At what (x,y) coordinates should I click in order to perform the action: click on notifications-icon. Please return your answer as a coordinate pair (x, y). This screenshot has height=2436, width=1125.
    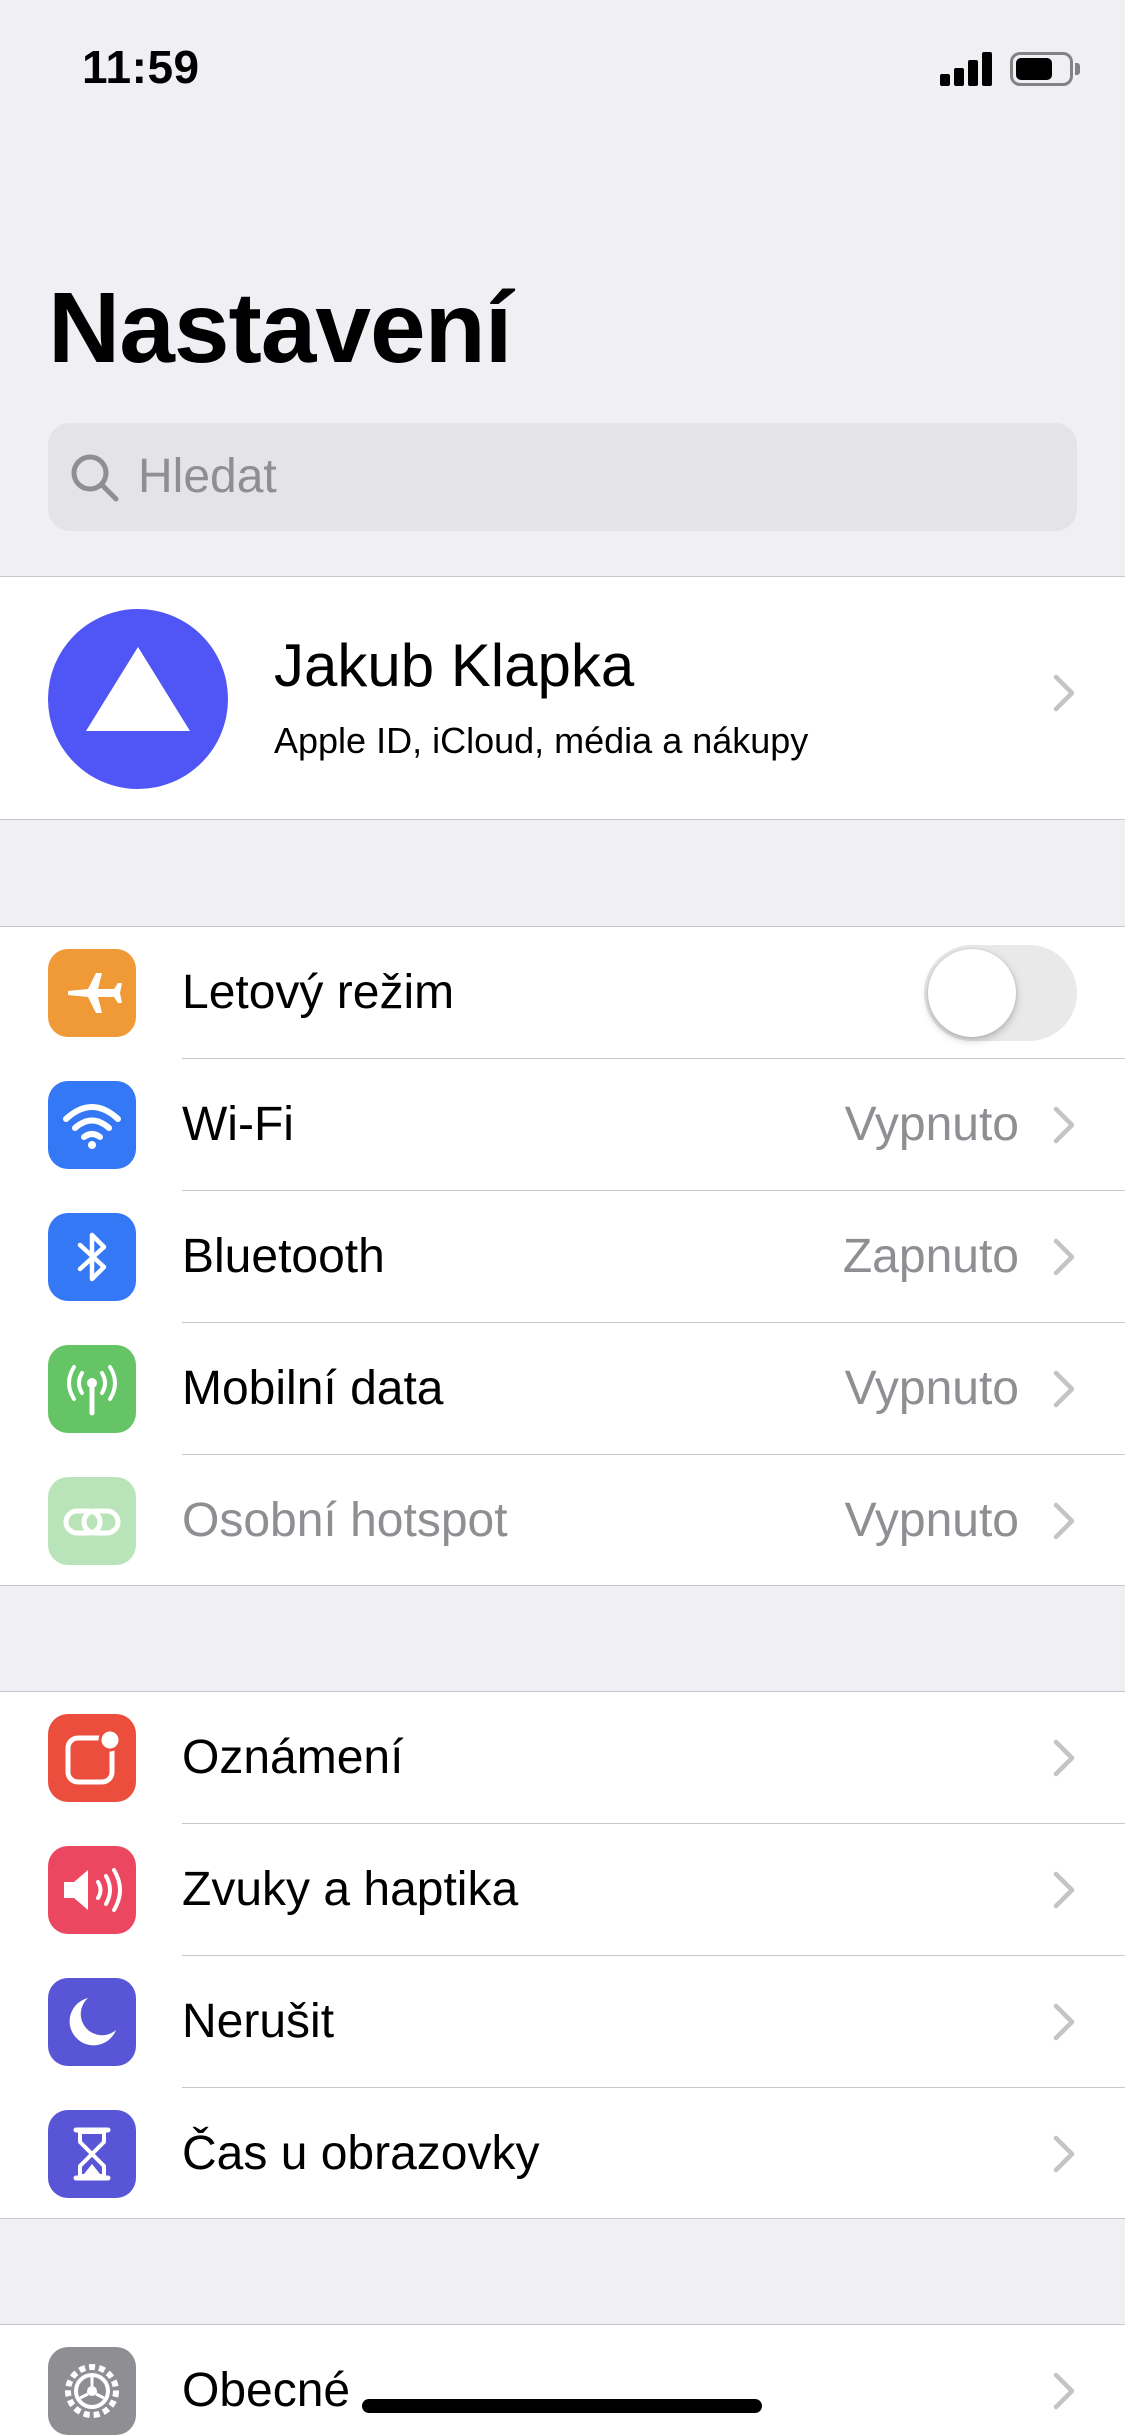
    Looking at the image, I should click on (92, 1758).